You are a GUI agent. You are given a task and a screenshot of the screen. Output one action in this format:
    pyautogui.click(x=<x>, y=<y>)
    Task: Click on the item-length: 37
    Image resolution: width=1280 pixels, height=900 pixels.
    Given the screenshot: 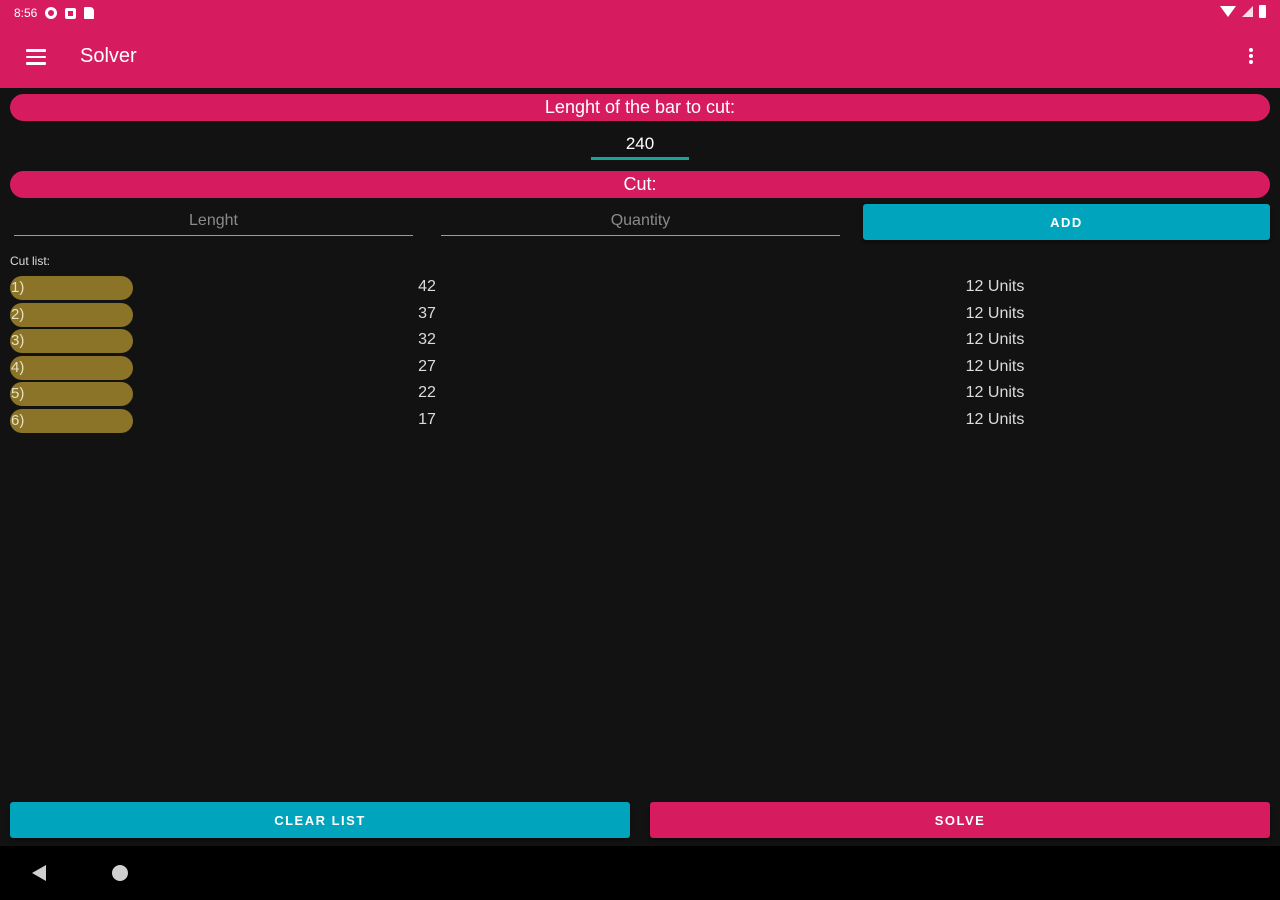 What is the action you would take?
    pyautogui.click(x=427, y=313)
    